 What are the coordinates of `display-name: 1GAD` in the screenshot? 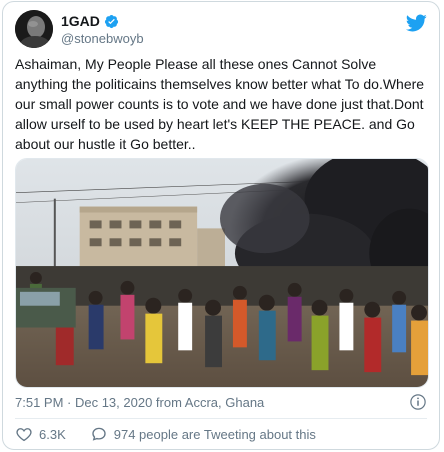 It's located at (80, 21).